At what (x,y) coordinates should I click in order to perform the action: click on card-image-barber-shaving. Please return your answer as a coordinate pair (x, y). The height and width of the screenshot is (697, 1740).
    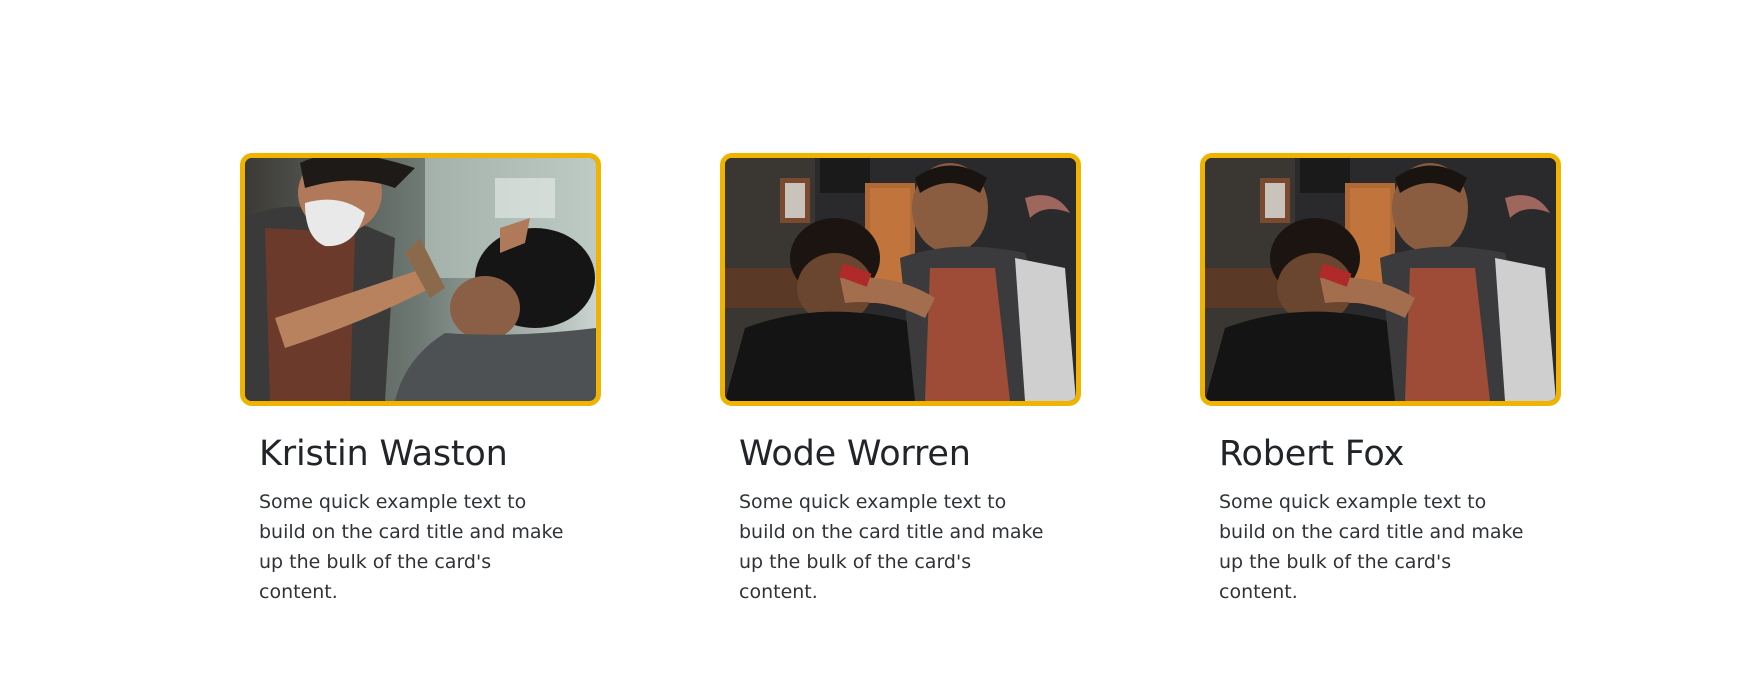
    Looking at the image, I should click on (420, 279).